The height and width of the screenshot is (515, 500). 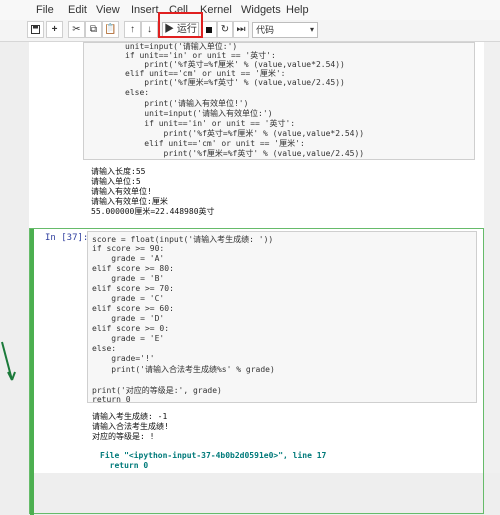 I want to click on cell-prompt: In [37]:, so click(x=67, y=238).